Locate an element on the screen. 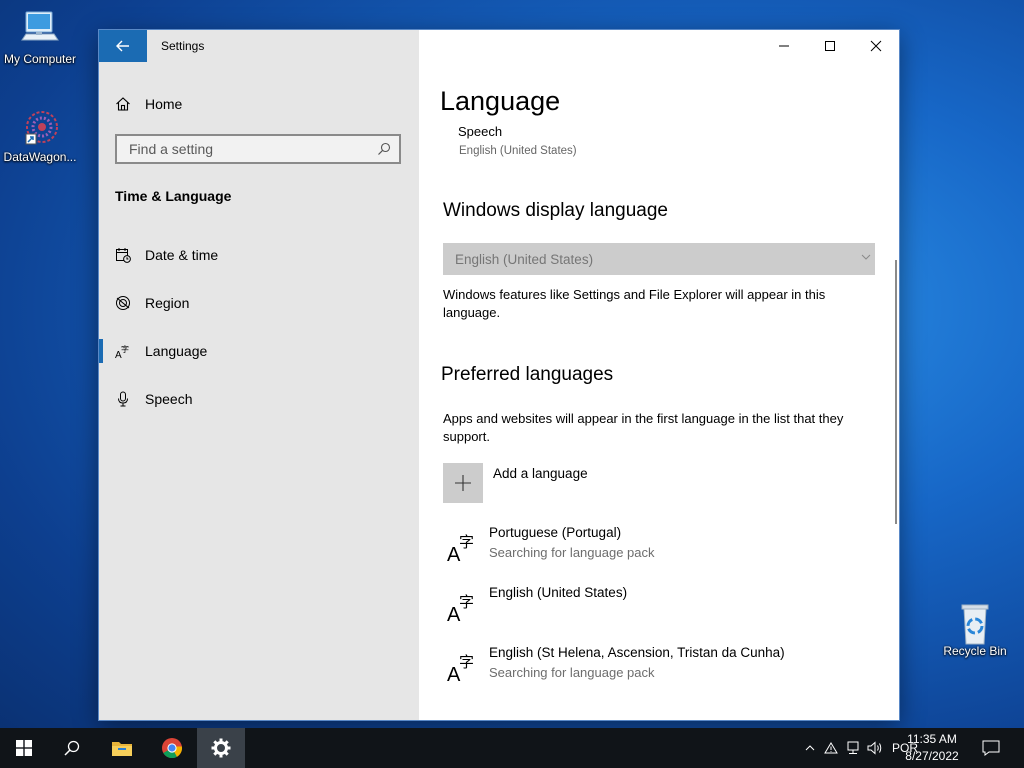  sidebar-item-region: Region is located at coordinates (152, 303).